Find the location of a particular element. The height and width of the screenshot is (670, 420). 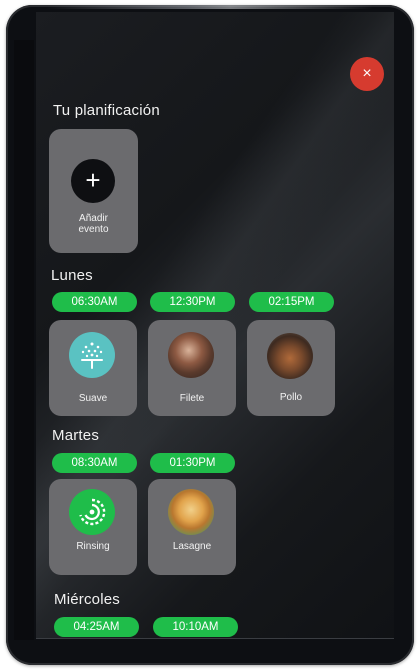

event-card-filete: Filete is located at coordinates (192, 368).